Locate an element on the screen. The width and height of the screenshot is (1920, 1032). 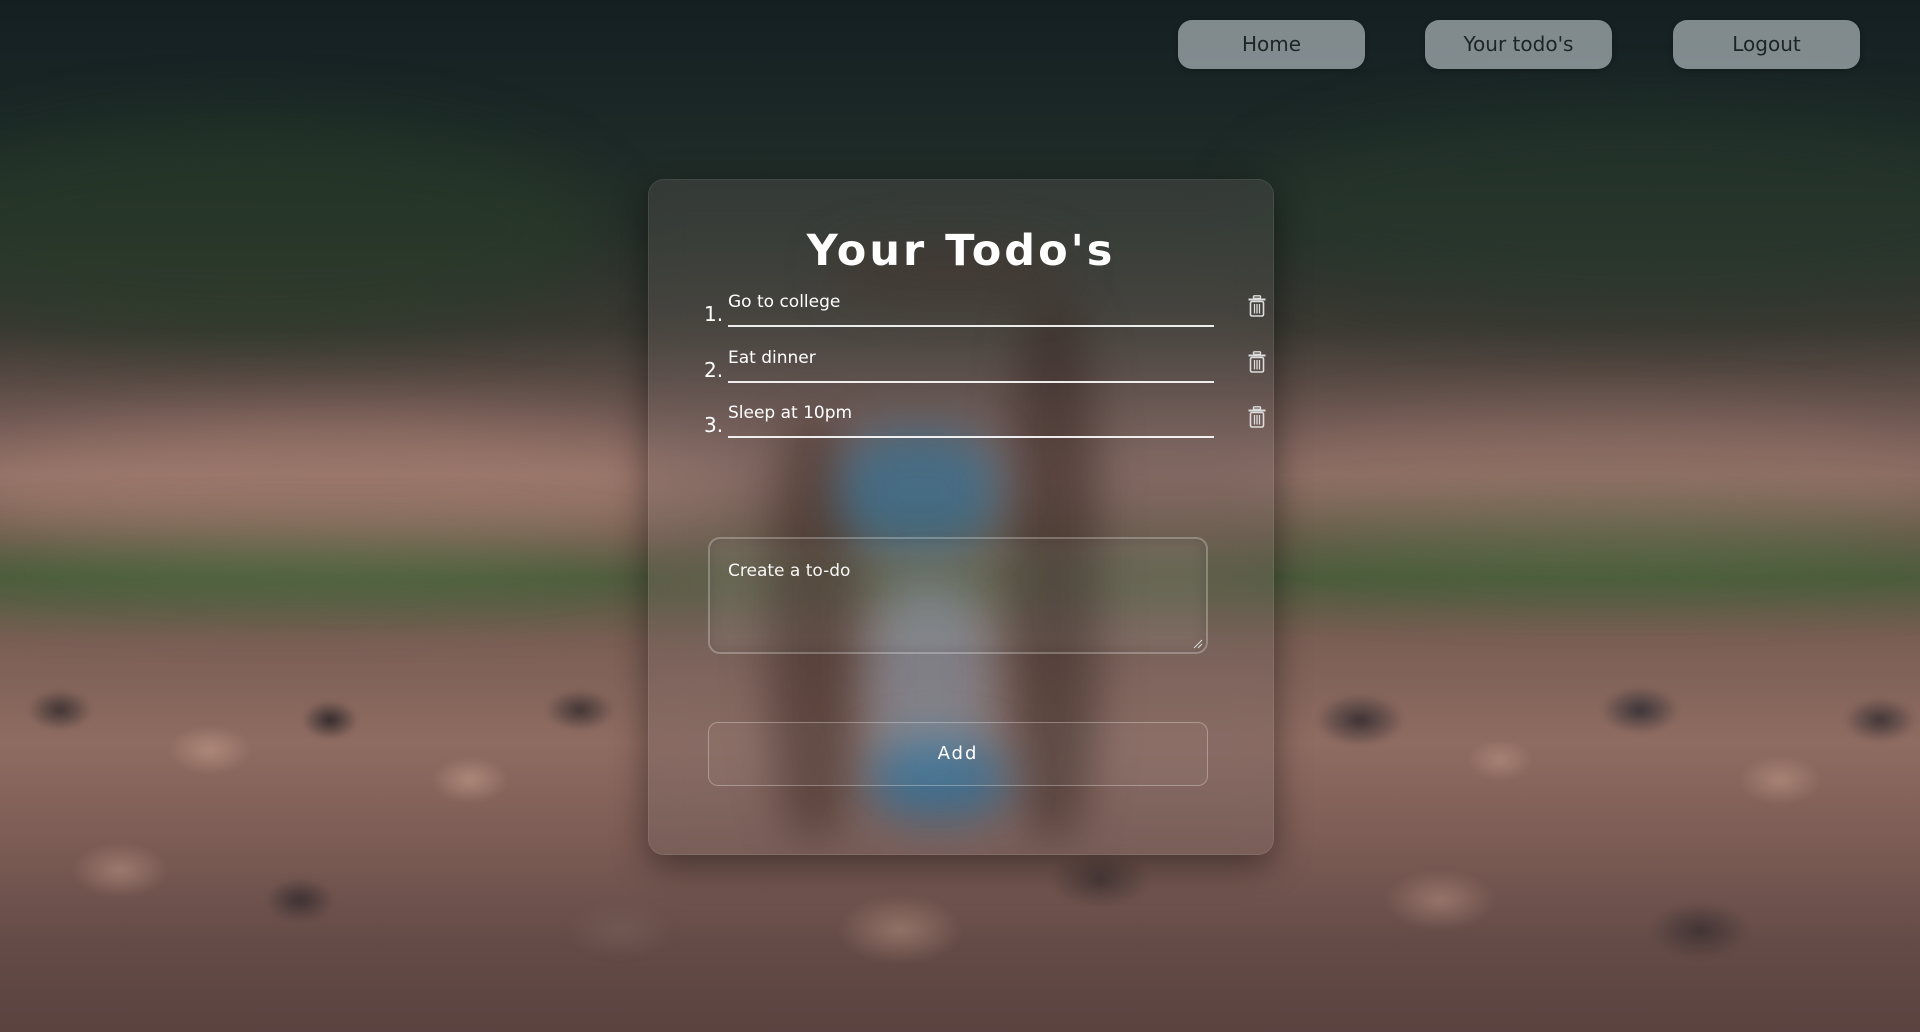
todo-number: 2. is located at coordinates (714, 370).